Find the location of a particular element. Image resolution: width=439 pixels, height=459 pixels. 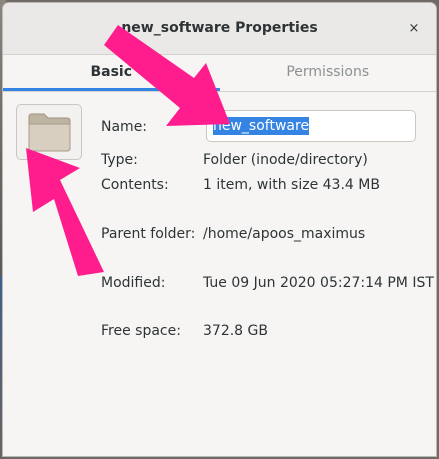

close-button: × is located at coordinates (414, 29).